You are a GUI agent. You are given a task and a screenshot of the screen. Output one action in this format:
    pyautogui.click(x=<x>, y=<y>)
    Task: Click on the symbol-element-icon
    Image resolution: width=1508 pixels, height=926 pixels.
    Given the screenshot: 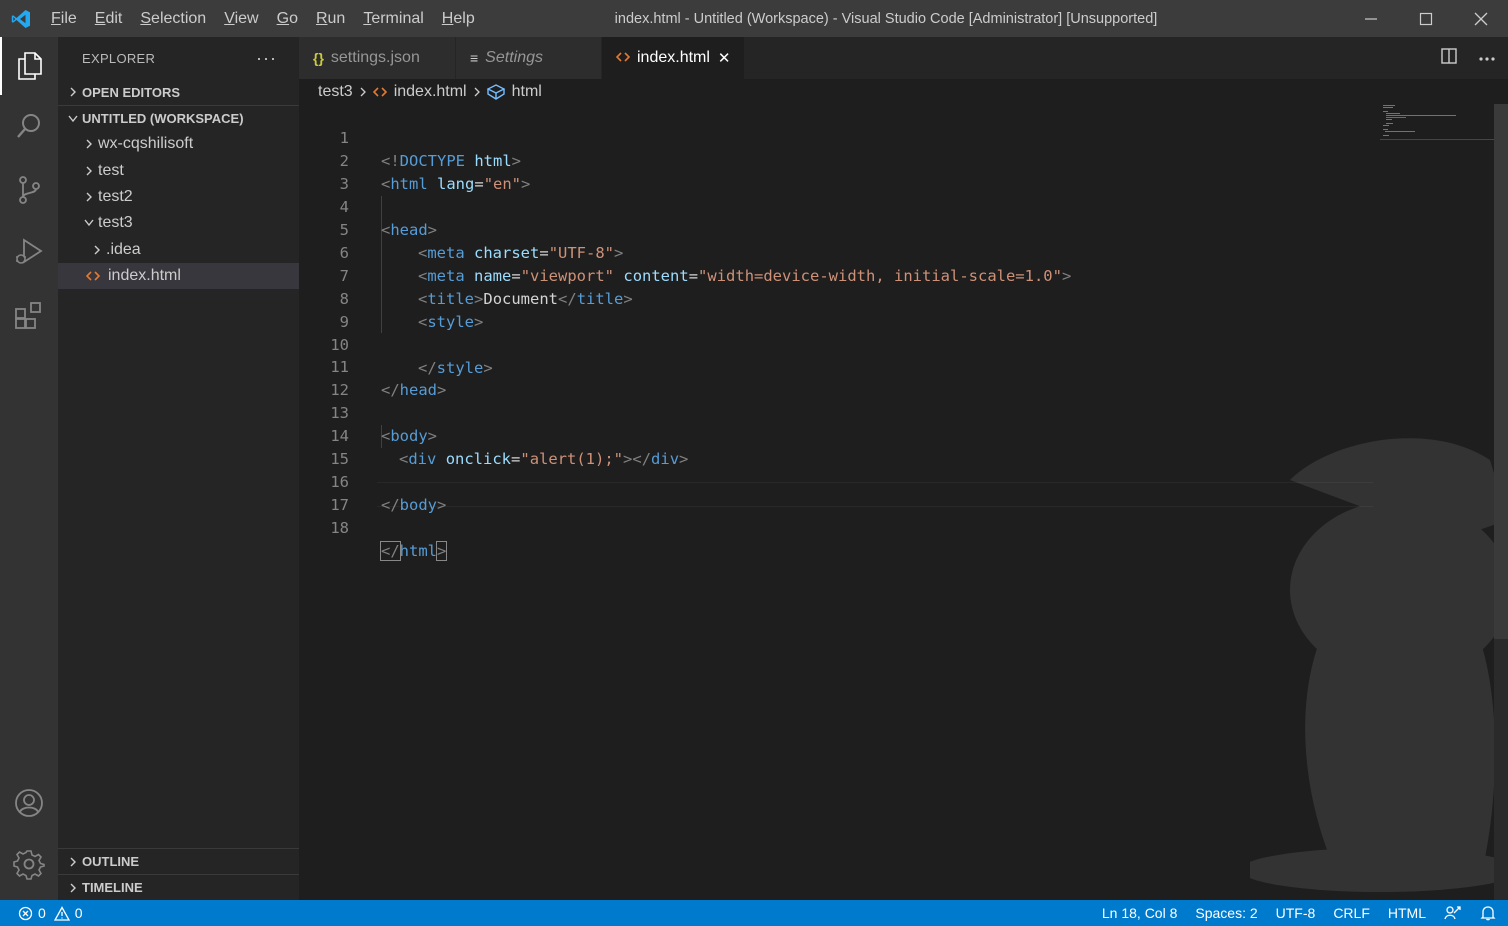 What is the action you would take?
    pyautogui.click(x=495, y=92)
    